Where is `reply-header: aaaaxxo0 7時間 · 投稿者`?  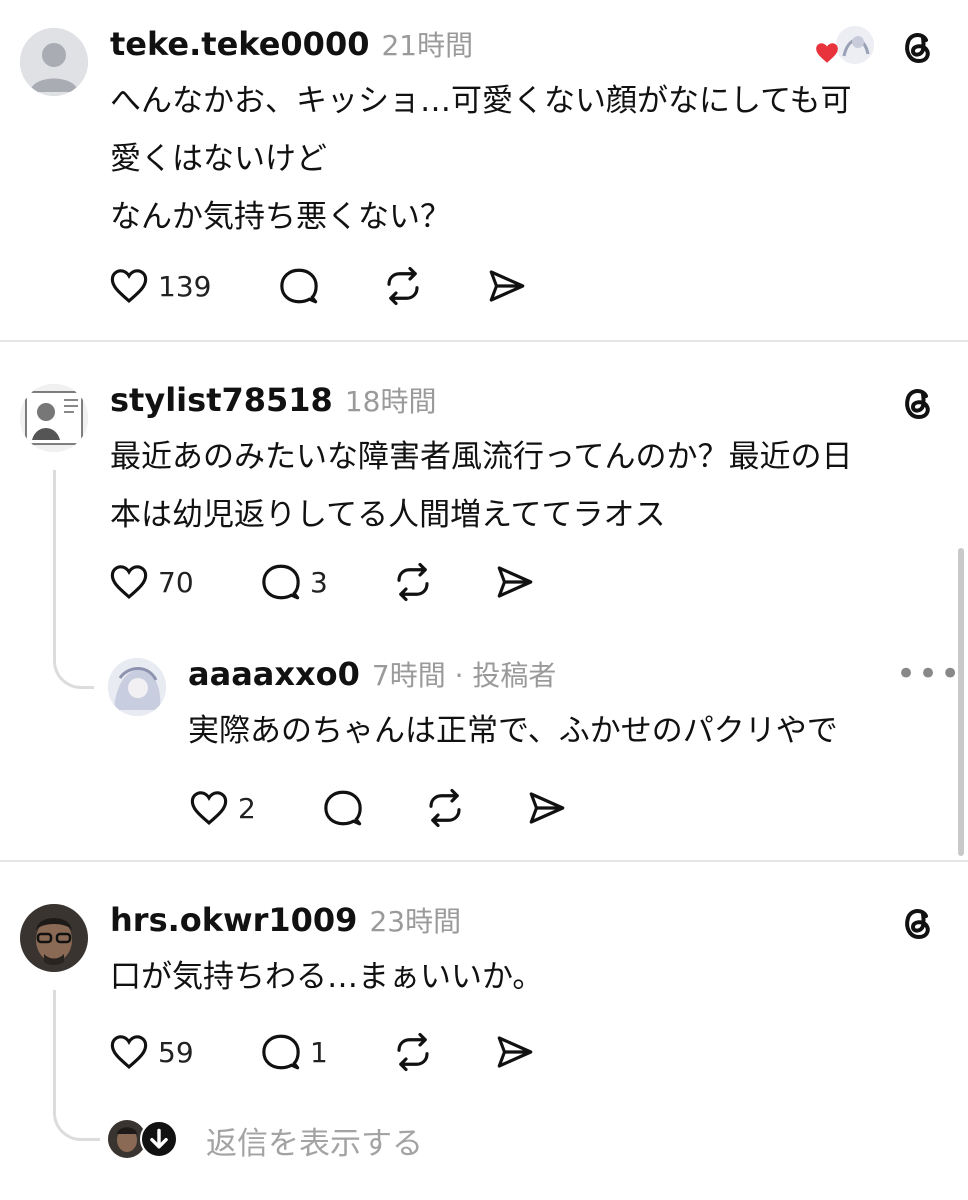
reply-header: aaaaxxo0 7時間 · 投稿者 is located at coordinates (372, 674).